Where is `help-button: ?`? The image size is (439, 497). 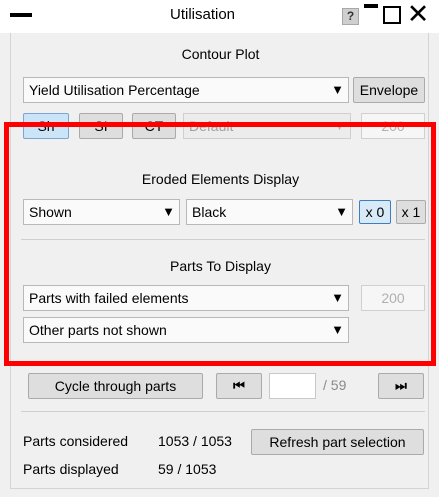 help-button: ? is located at coordinates (350, 16).